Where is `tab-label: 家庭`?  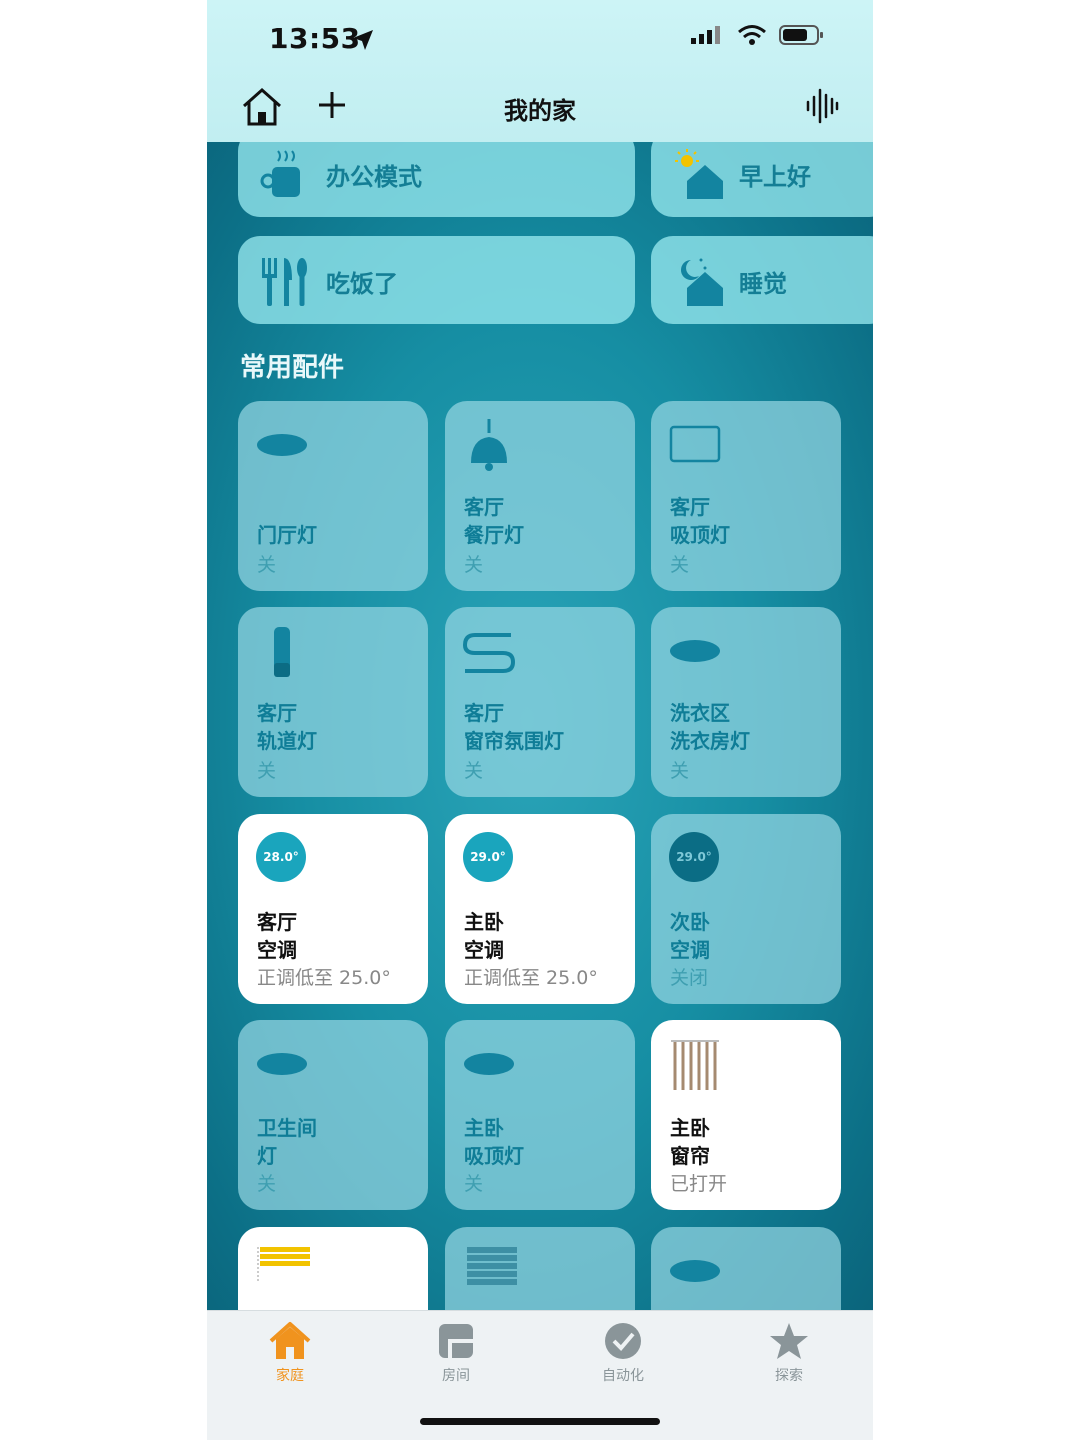
tab-label: 家庭 is located at coordinates (290, 1376).